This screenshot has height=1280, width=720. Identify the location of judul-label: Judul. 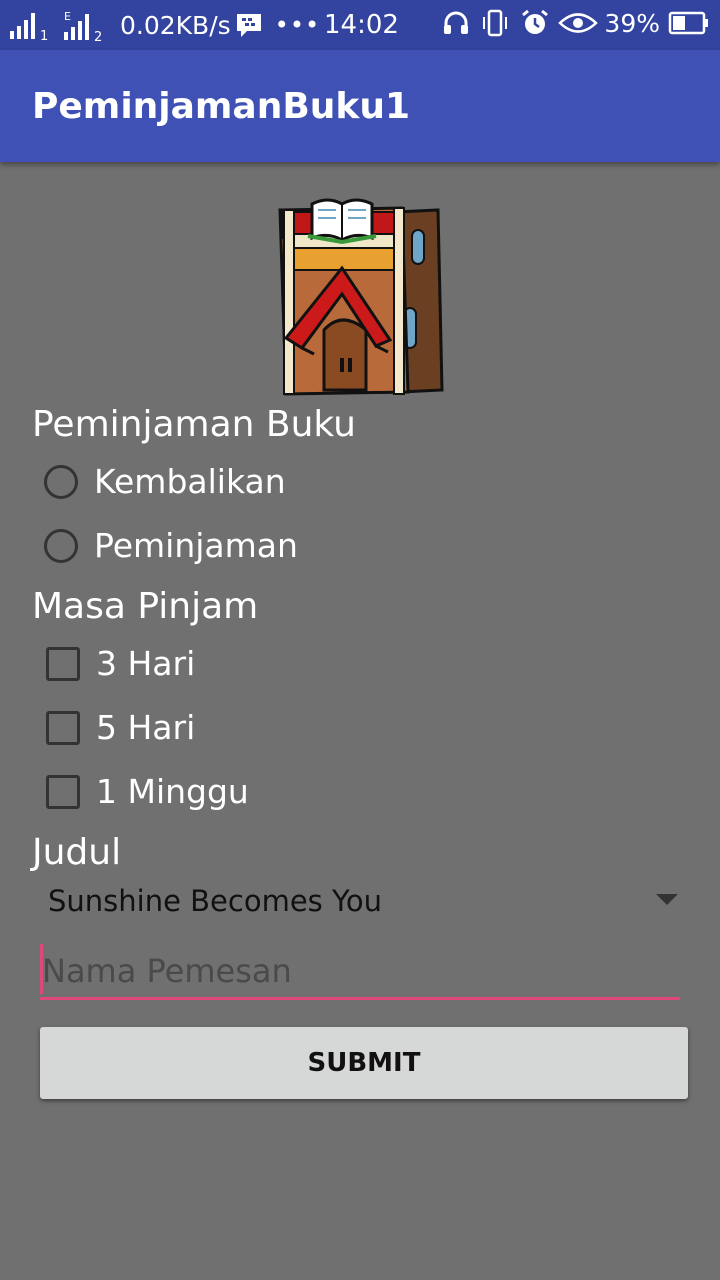
(77, 852).